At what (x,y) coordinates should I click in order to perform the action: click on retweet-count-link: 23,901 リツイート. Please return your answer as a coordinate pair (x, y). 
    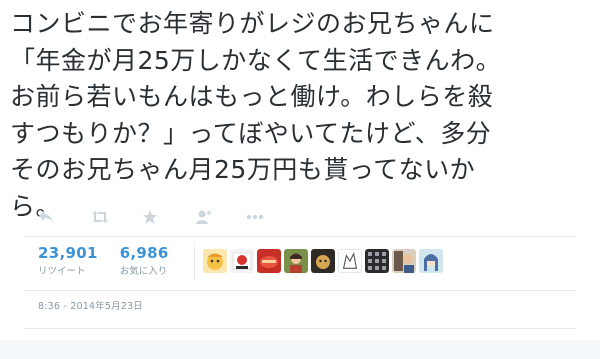
    Looking at the image, I should click on (68, 261).